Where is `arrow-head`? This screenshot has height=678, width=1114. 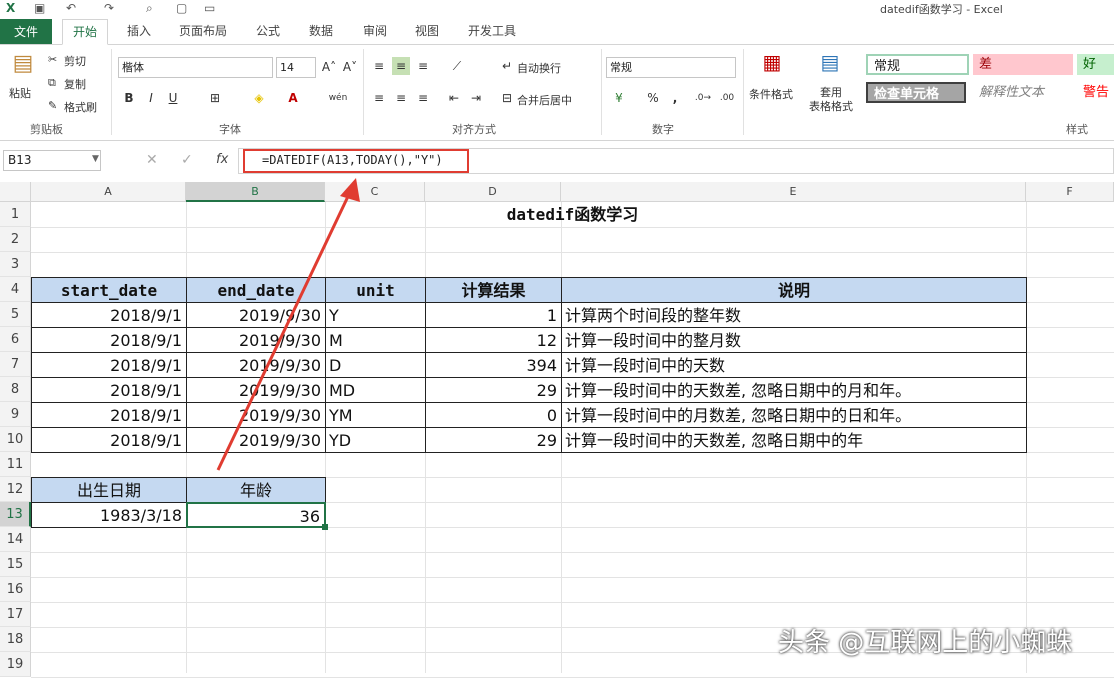
arrow-head is located at coordinates (350, 190).